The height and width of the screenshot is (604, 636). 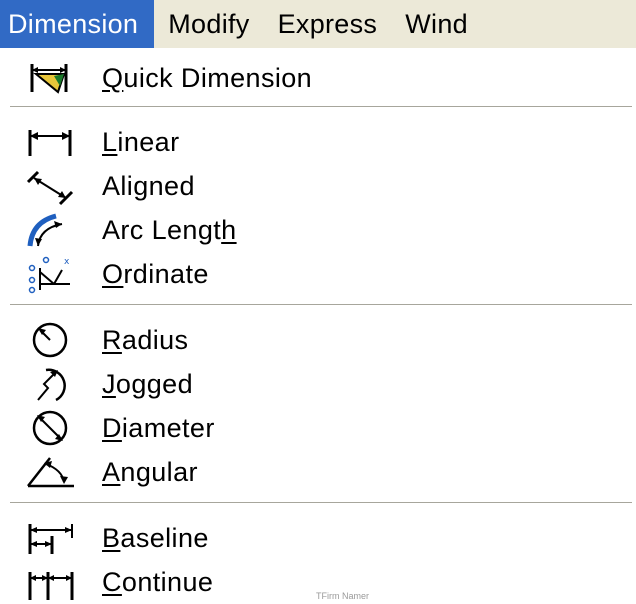 I want to click on linear-dimension-icon, so click(x=51, y=142).